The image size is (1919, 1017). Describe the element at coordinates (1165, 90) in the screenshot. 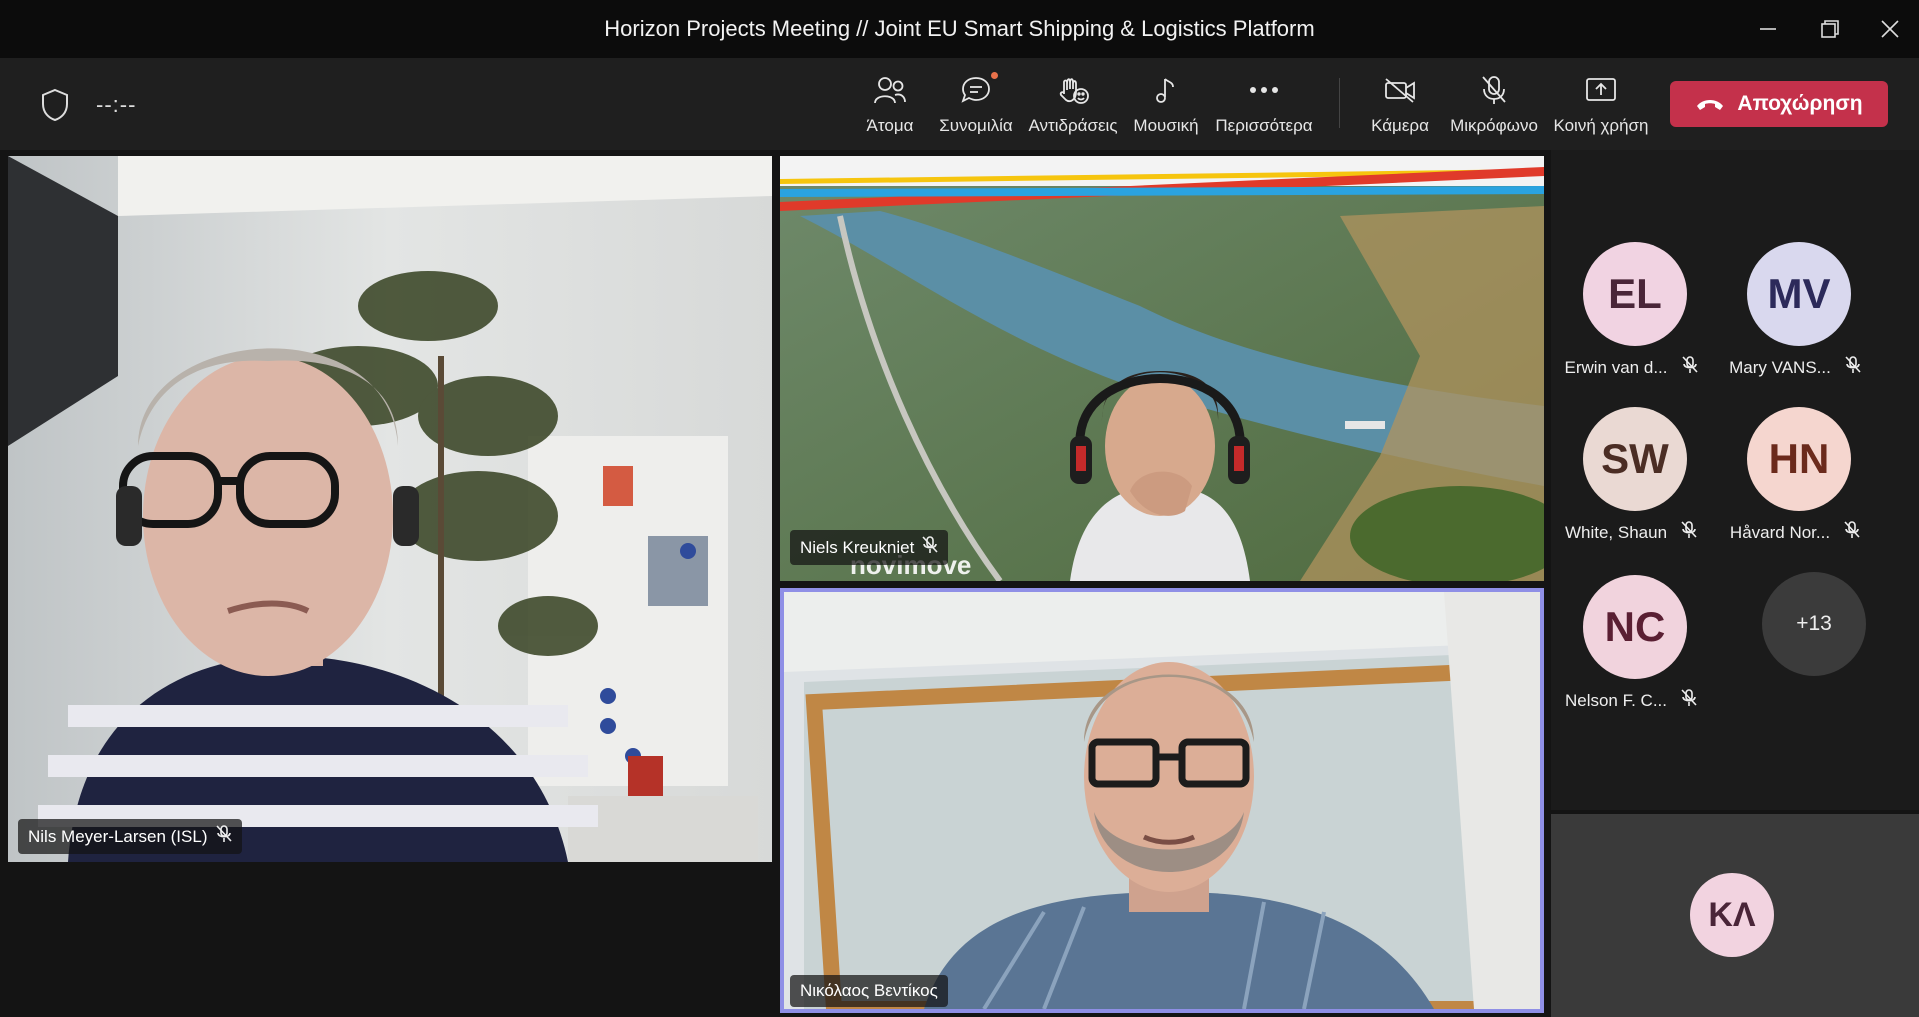

I see `music-icon` at that location.